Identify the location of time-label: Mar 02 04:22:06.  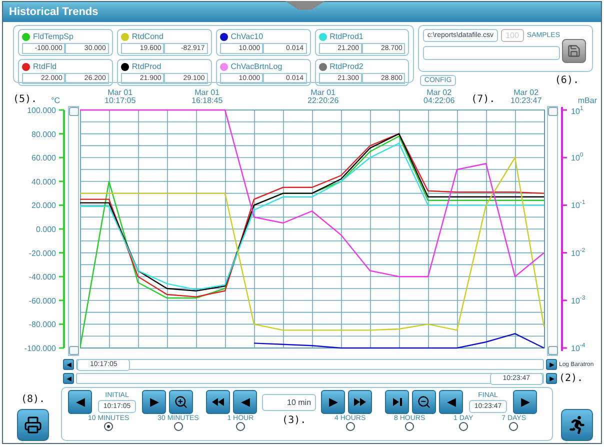
(439, 97).